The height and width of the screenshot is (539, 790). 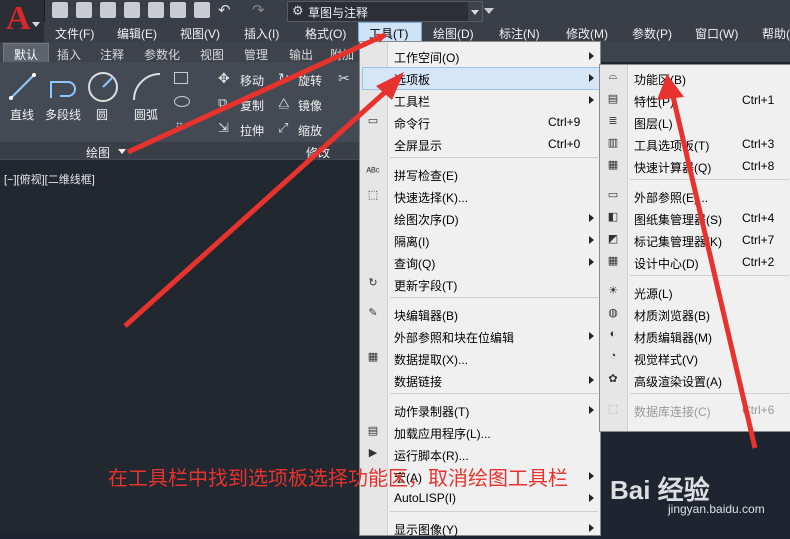 What do you see at coordinates (427, 58) in the screenshot?
I see `tools-menu-label: 工作空间(O)` at bounding box center [427, 58].